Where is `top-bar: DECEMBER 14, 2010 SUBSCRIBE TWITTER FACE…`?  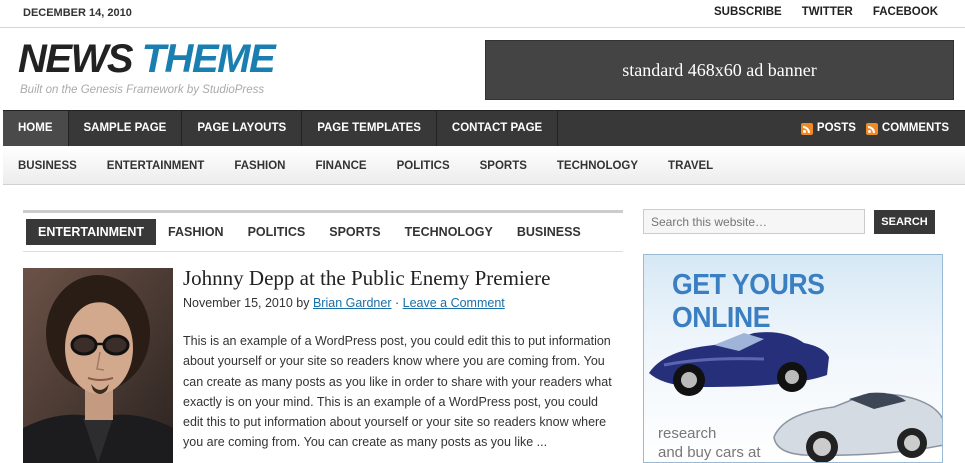
top-bar: DECEMBER 14, 2010 SUBSCRIBE TWITTER FACE… is located at coordinates (482, 14).